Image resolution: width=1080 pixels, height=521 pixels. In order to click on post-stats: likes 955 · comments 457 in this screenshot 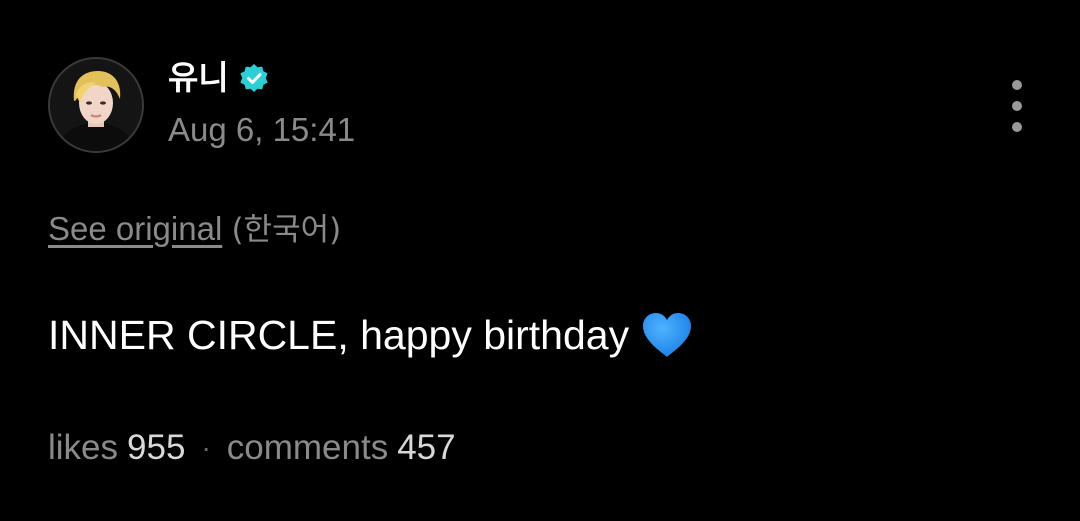, I will do `click(252, 448)`.